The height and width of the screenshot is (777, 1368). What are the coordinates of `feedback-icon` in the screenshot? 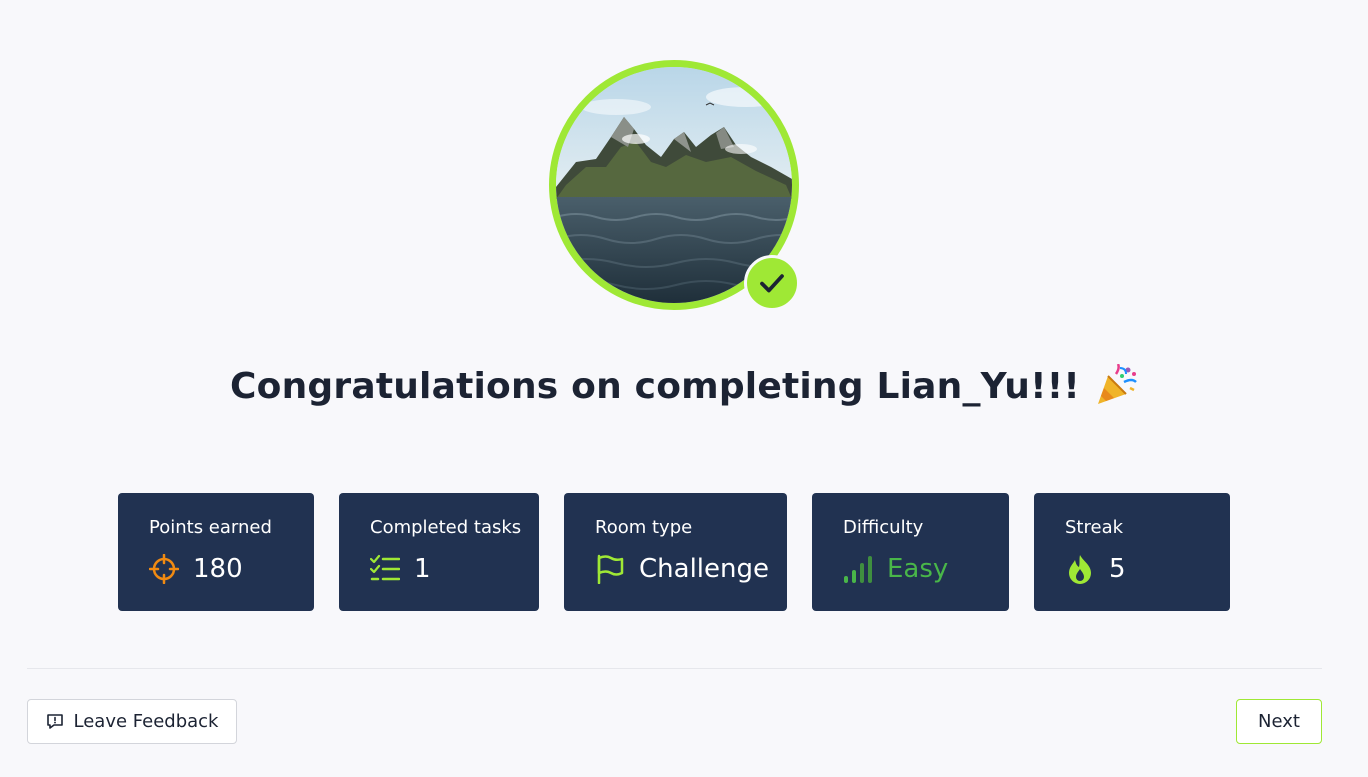 It's located at (54, 721).